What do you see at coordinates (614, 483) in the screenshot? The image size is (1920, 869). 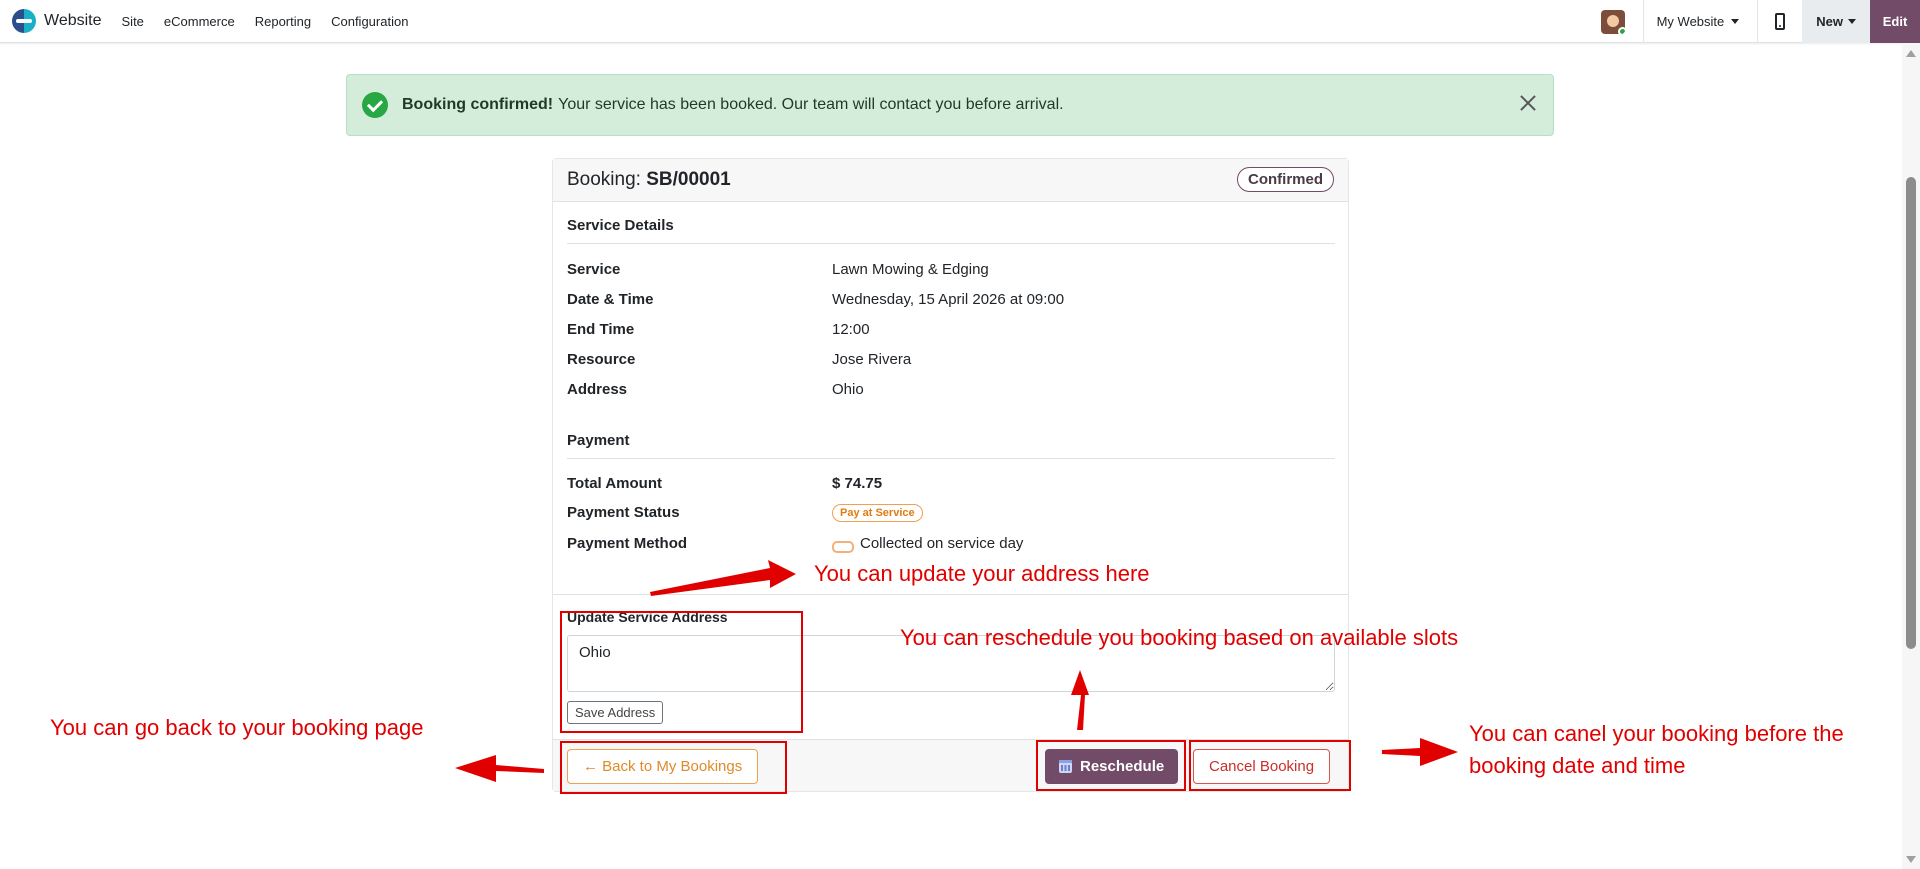 I see `total-amount-label: Total Amount` at bounding box center [614, 483].